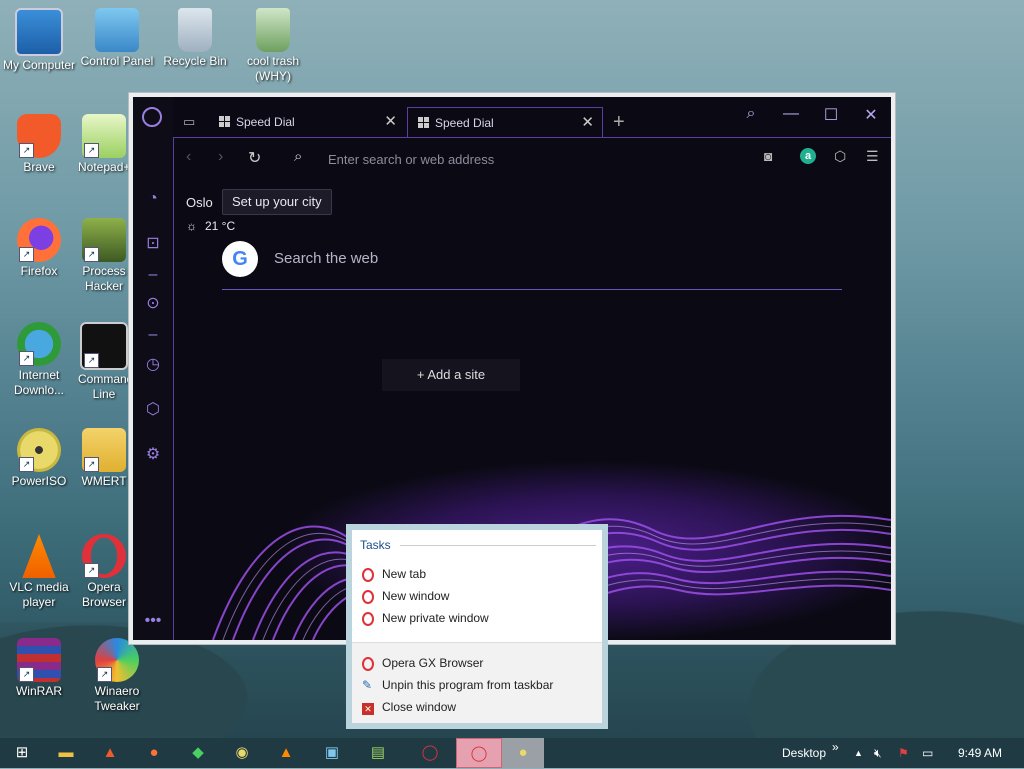 Image resolution: width=1024 pixels, height=769 pixels. I want to click on gamepad-icon: ▭, so click(189, 122).